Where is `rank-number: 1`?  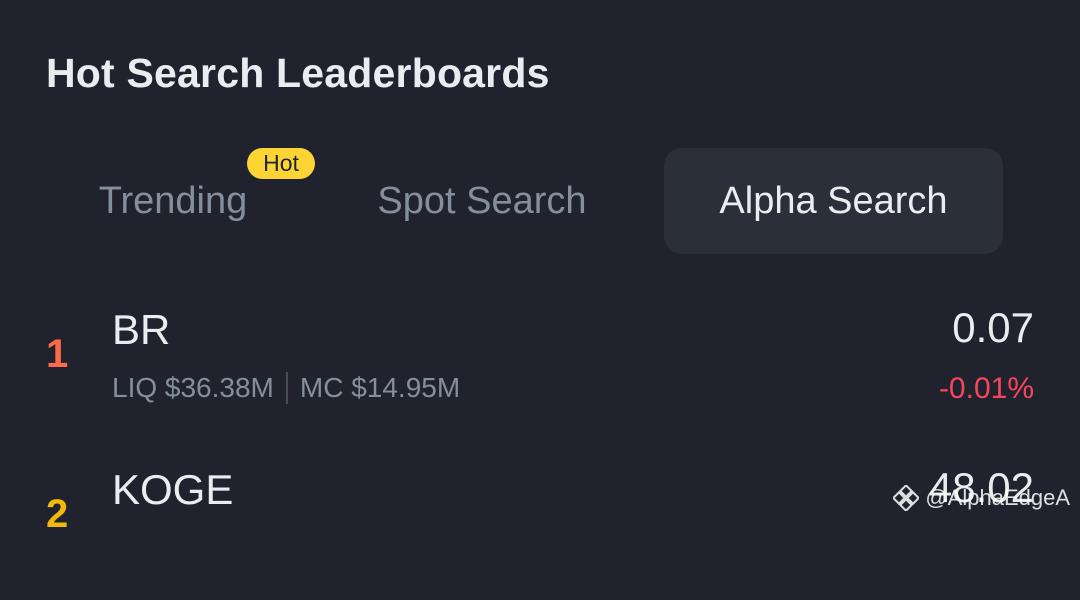
rank-number: 1 is located at coordinates (57, 354).